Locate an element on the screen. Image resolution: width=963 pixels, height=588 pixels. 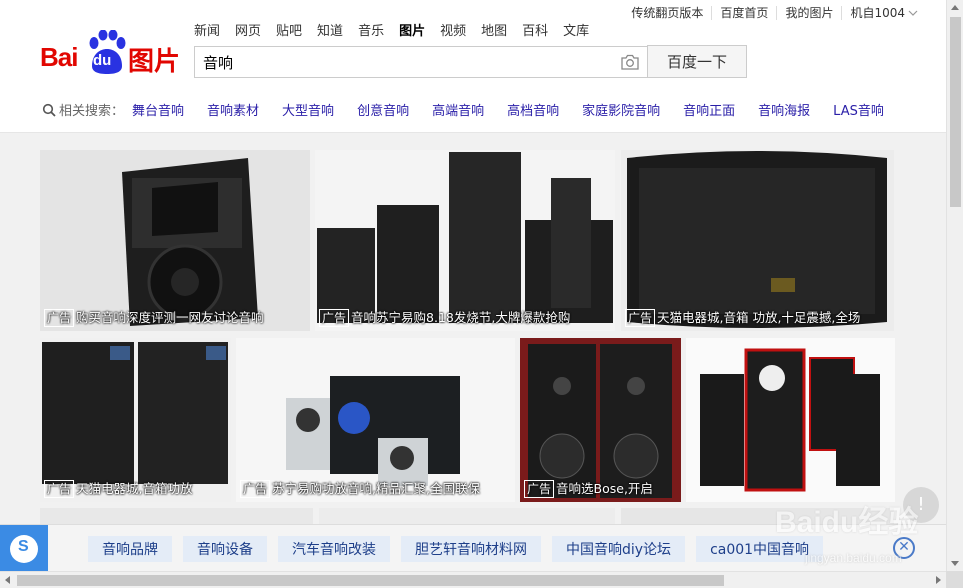
top-nav: 新闻 网页 贴吧 知道 音乐 图片 视频 地图 百科 文库 is located at coordinates (399, 29).